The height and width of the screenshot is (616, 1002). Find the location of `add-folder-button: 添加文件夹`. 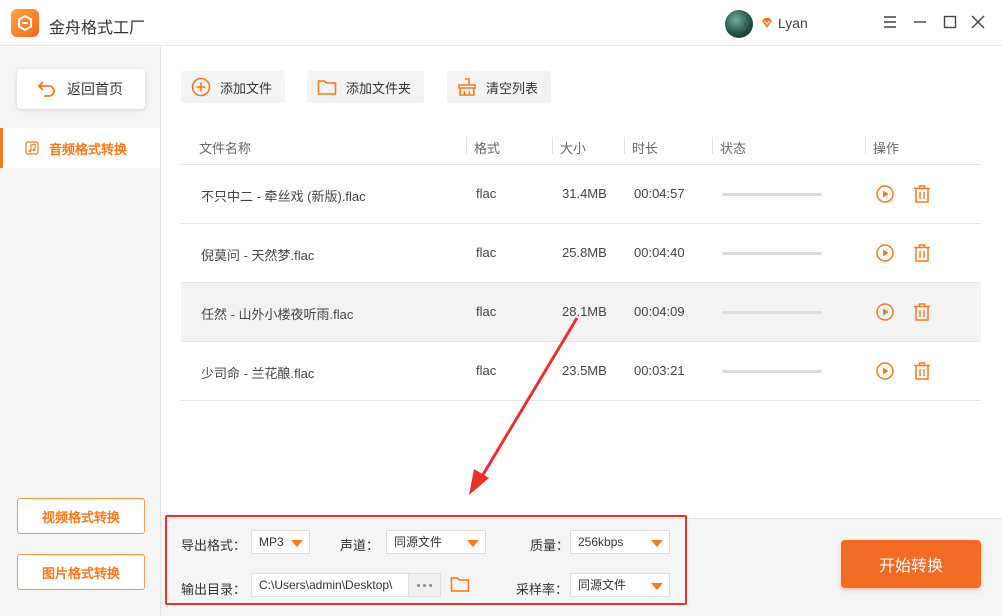

add-folder-button: 添加文件夹 is located at coordinates (366, 87).